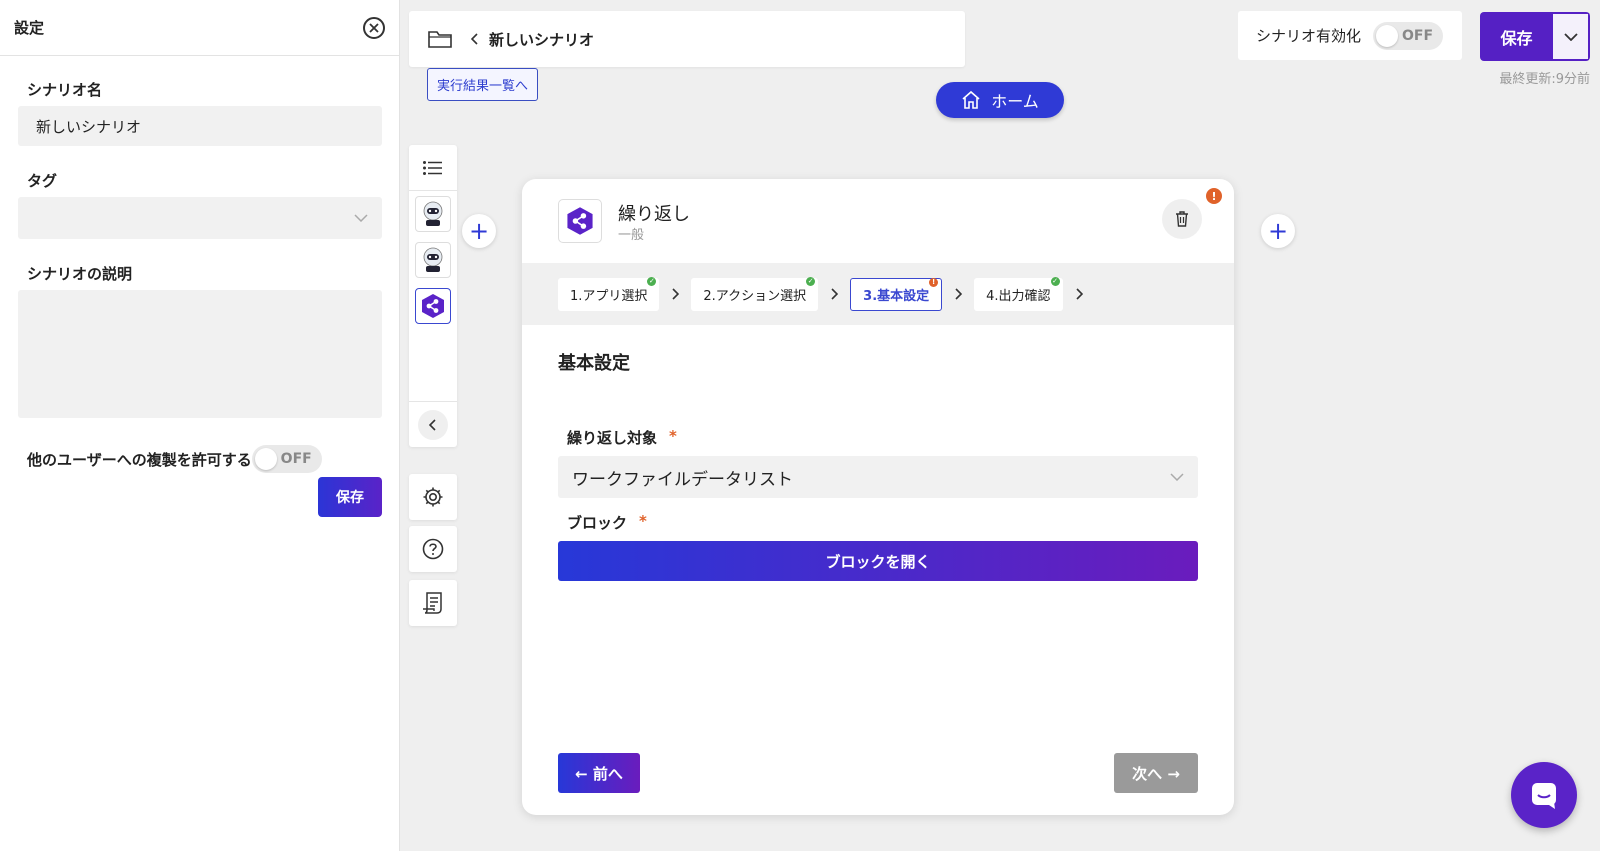  Describe the element at coordinates (971, 99) in the screenshot. I see `home-icon` at that location.